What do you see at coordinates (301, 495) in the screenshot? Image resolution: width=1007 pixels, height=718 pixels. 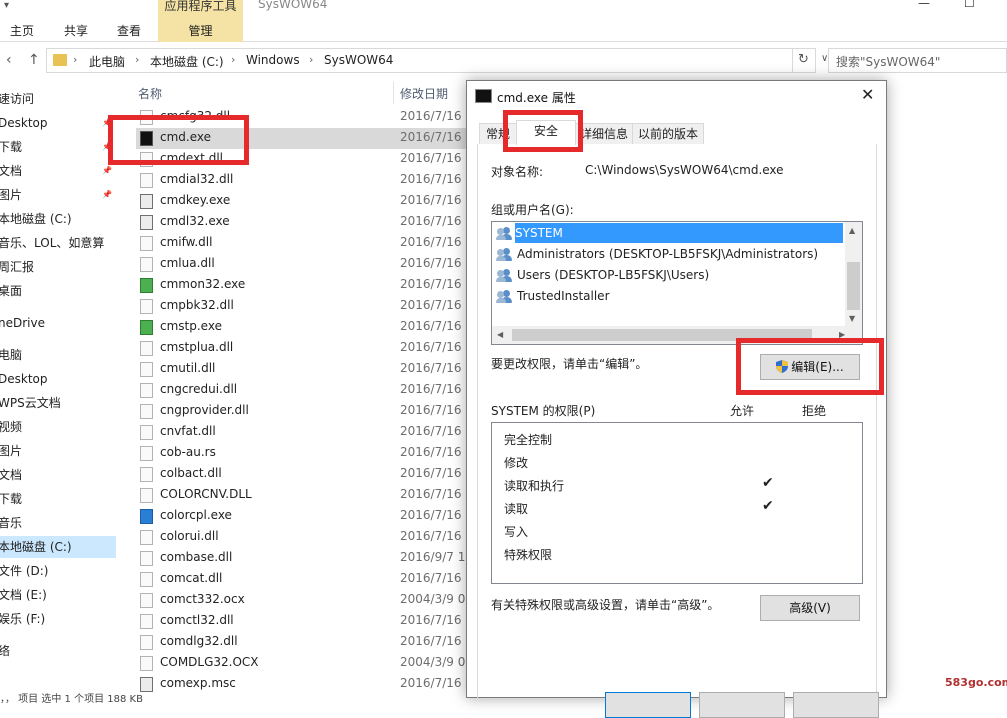 I see `file-row: COLORCNV.DLL 2016/7/16` at bounding box center [301, 495].